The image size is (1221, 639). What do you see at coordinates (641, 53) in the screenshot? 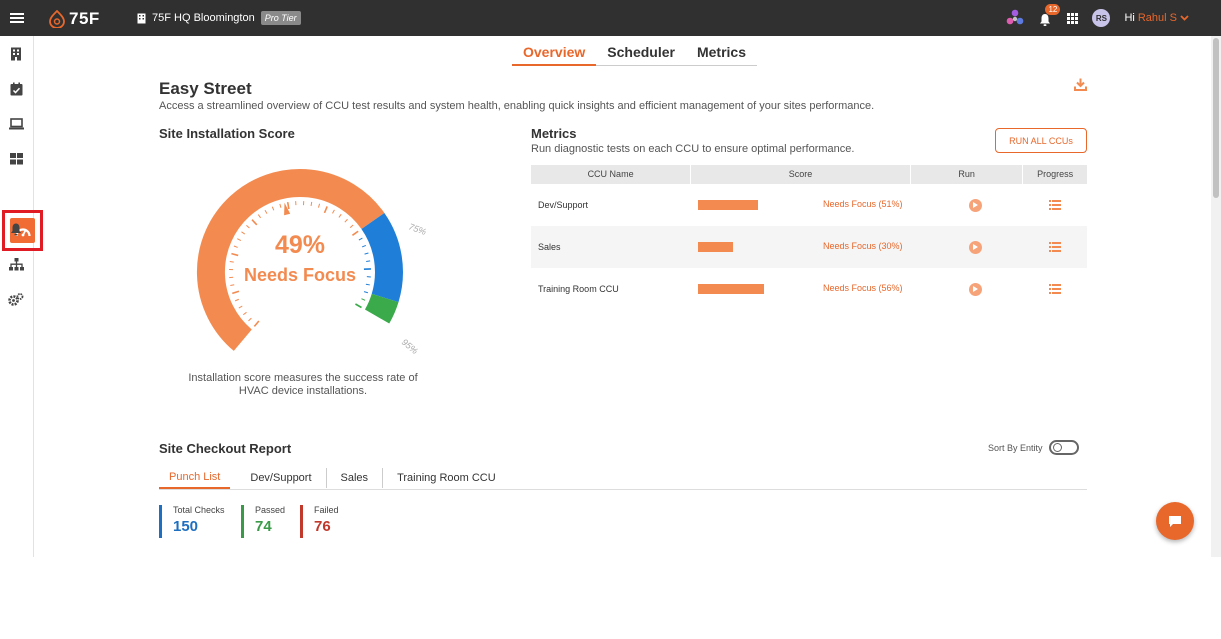
I see `tab-scheduler: Scheduler` at bounding box center [641, 53].